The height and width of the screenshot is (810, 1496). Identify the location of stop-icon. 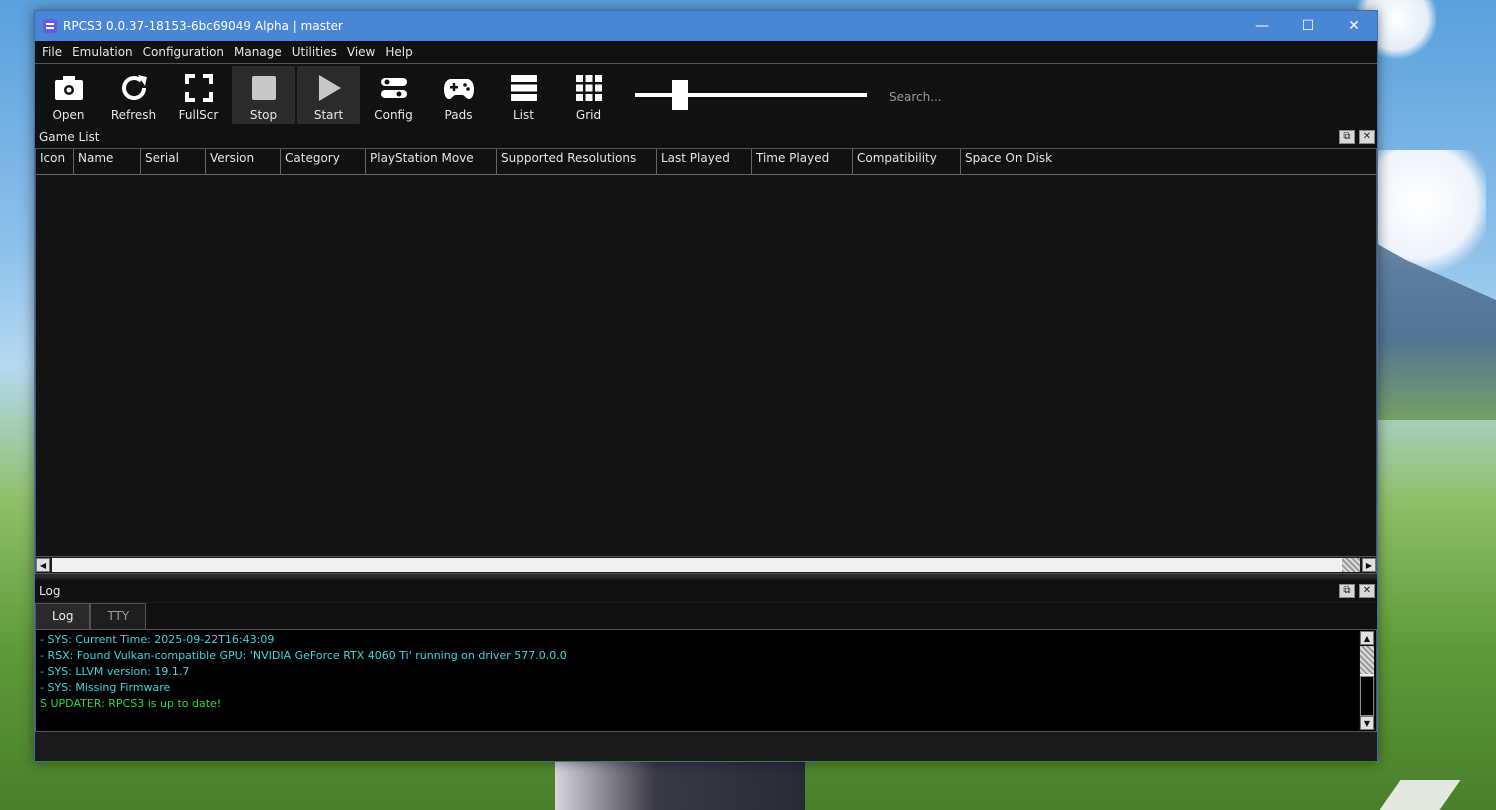
(264, 88).